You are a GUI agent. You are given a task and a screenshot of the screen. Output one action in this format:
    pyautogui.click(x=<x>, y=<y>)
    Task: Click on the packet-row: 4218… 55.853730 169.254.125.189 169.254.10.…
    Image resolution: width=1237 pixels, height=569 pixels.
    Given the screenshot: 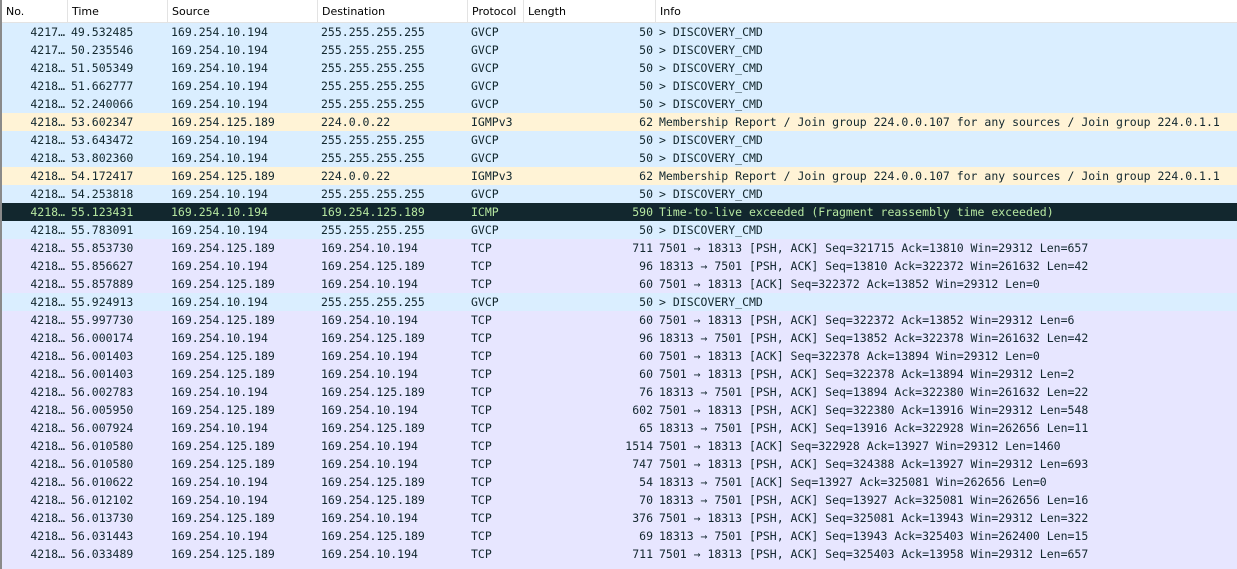 What is the action you would take?
    pyautogui.click(x=619, y=248)
    